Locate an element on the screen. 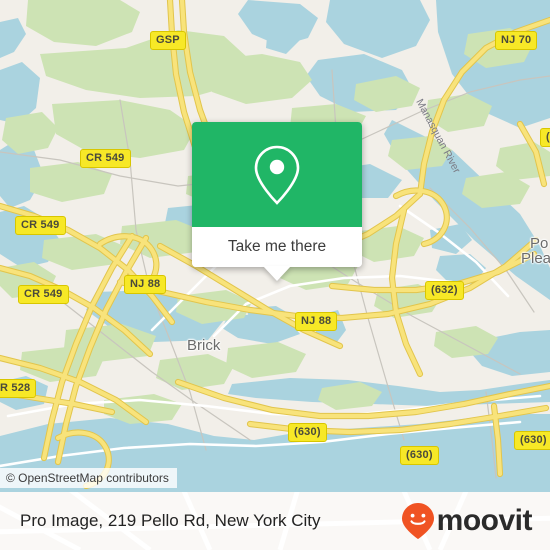 The image size is (550, 550). location-address: Pro Image, 219 Pello Rd, New York City is located at coordinates (170, 520).